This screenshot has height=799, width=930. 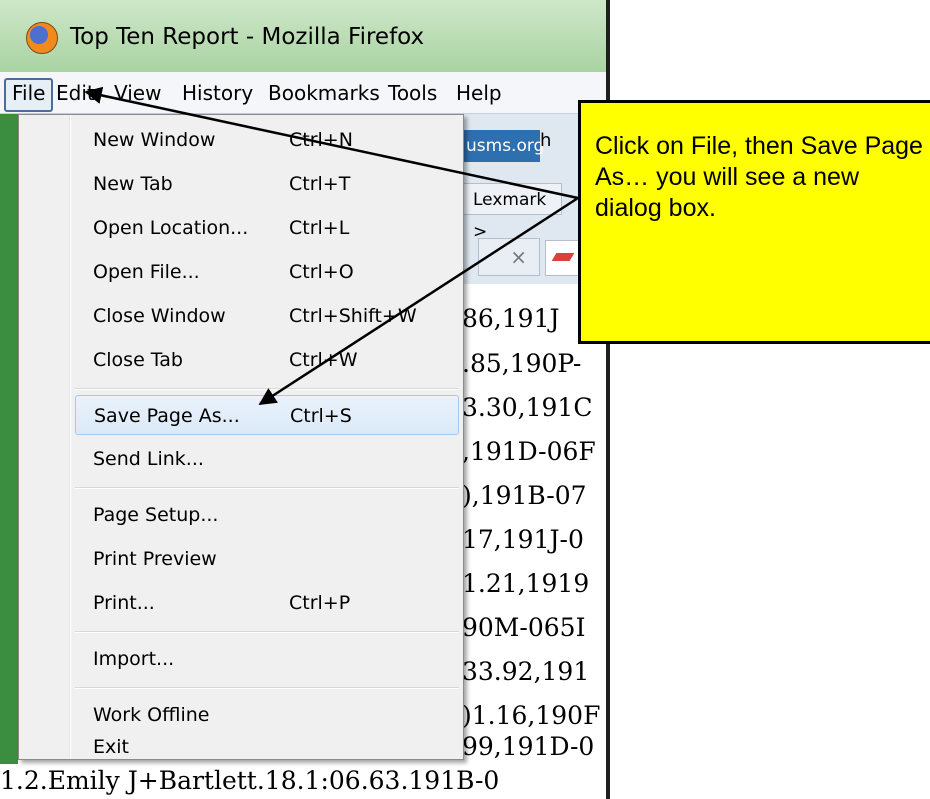 What do you see at coordinates (418, 301) in the screenshot?
I see `arrow-to-save-page-as` at bounding box center [418, 301].